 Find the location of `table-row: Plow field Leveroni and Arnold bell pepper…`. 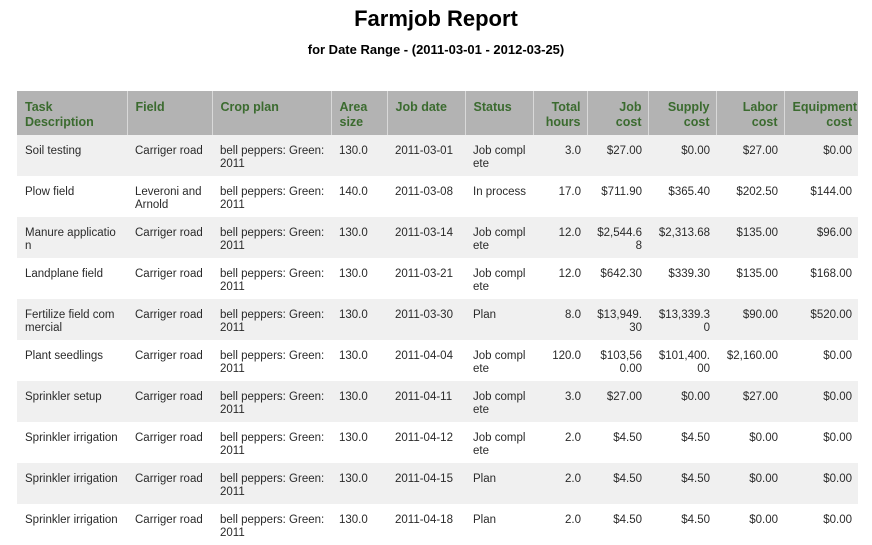

table-row: Plow field Leveroni and Arnold bell pepper… is located at coordinates (437, 196).